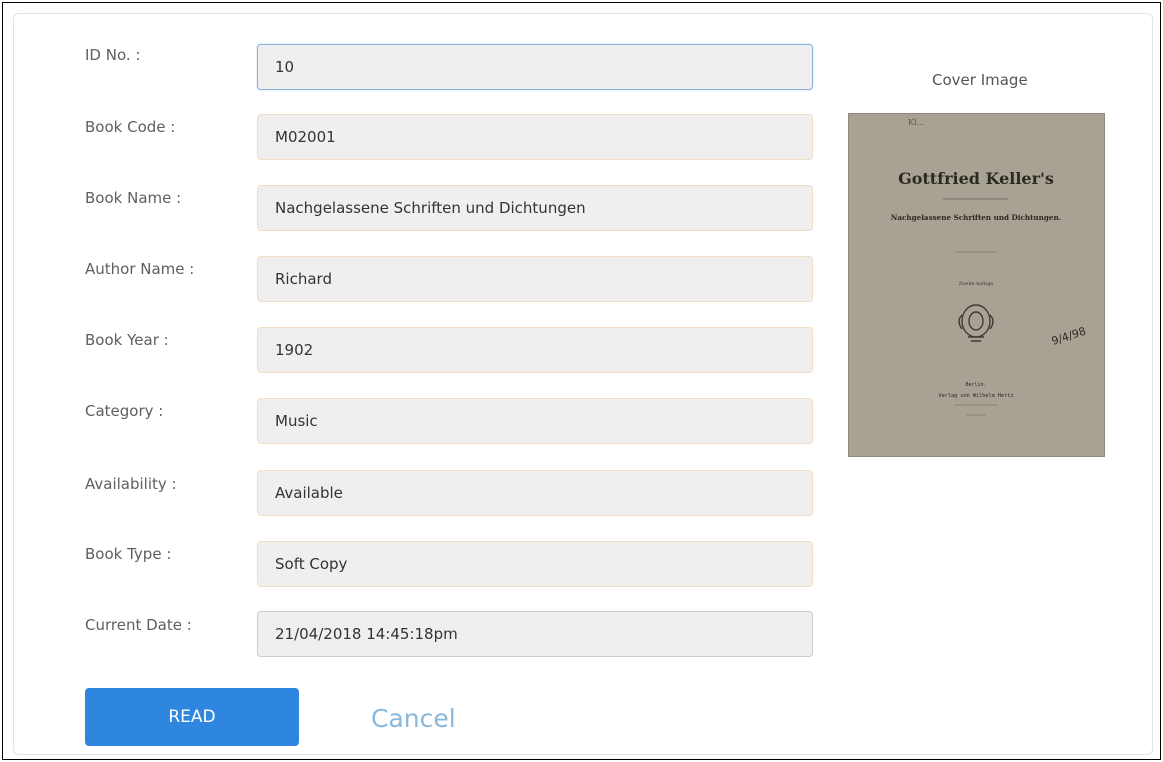  I want to click on availability-label: Availability :, so click(131, 484).